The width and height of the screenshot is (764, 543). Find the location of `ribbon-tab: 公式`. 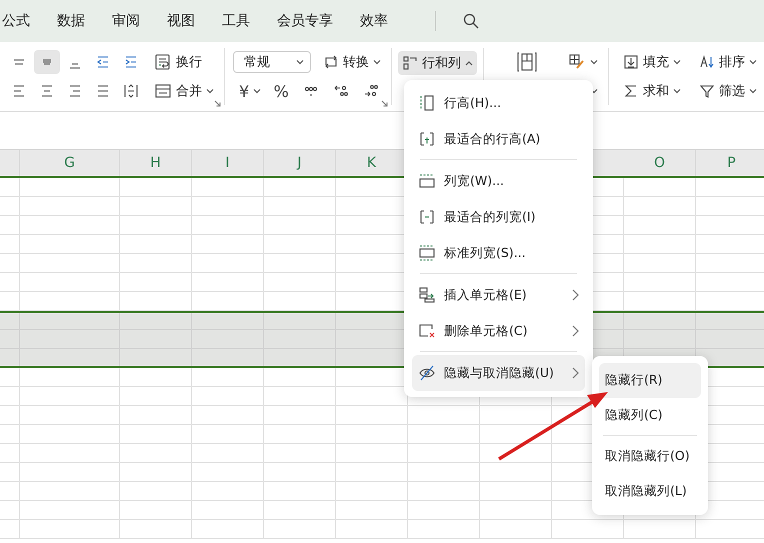

ribbon-tab: 公式 is located at coordinates (16, 21).